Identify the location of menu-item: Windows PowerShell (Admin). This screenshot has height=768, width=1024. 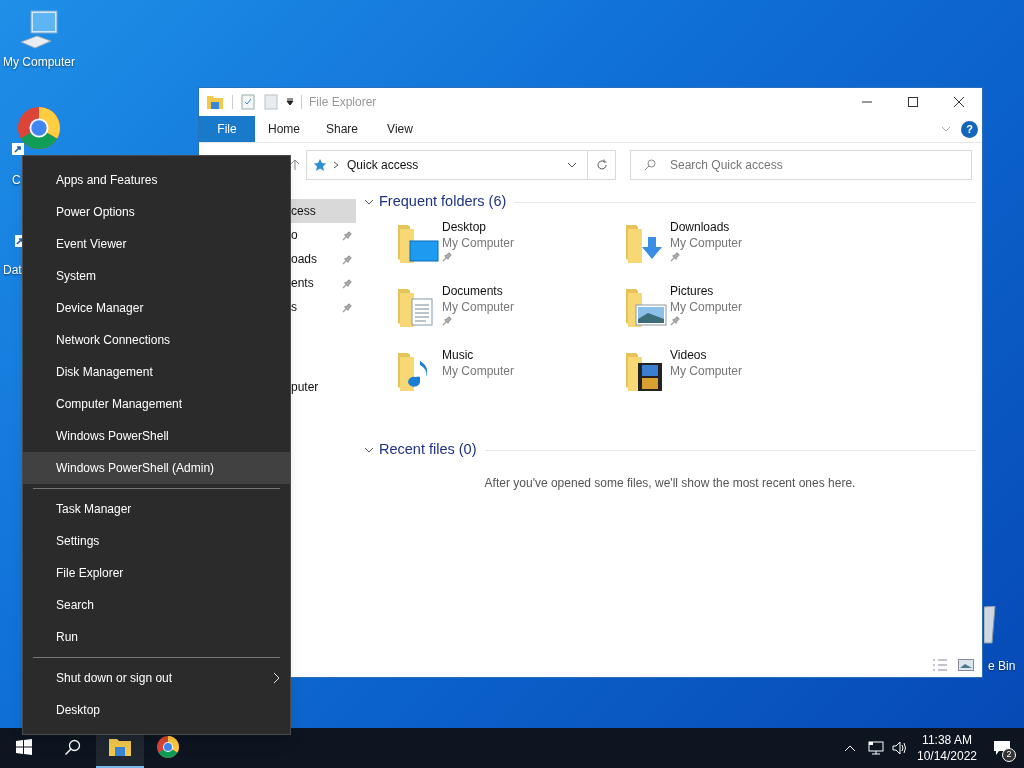
(156, 468).